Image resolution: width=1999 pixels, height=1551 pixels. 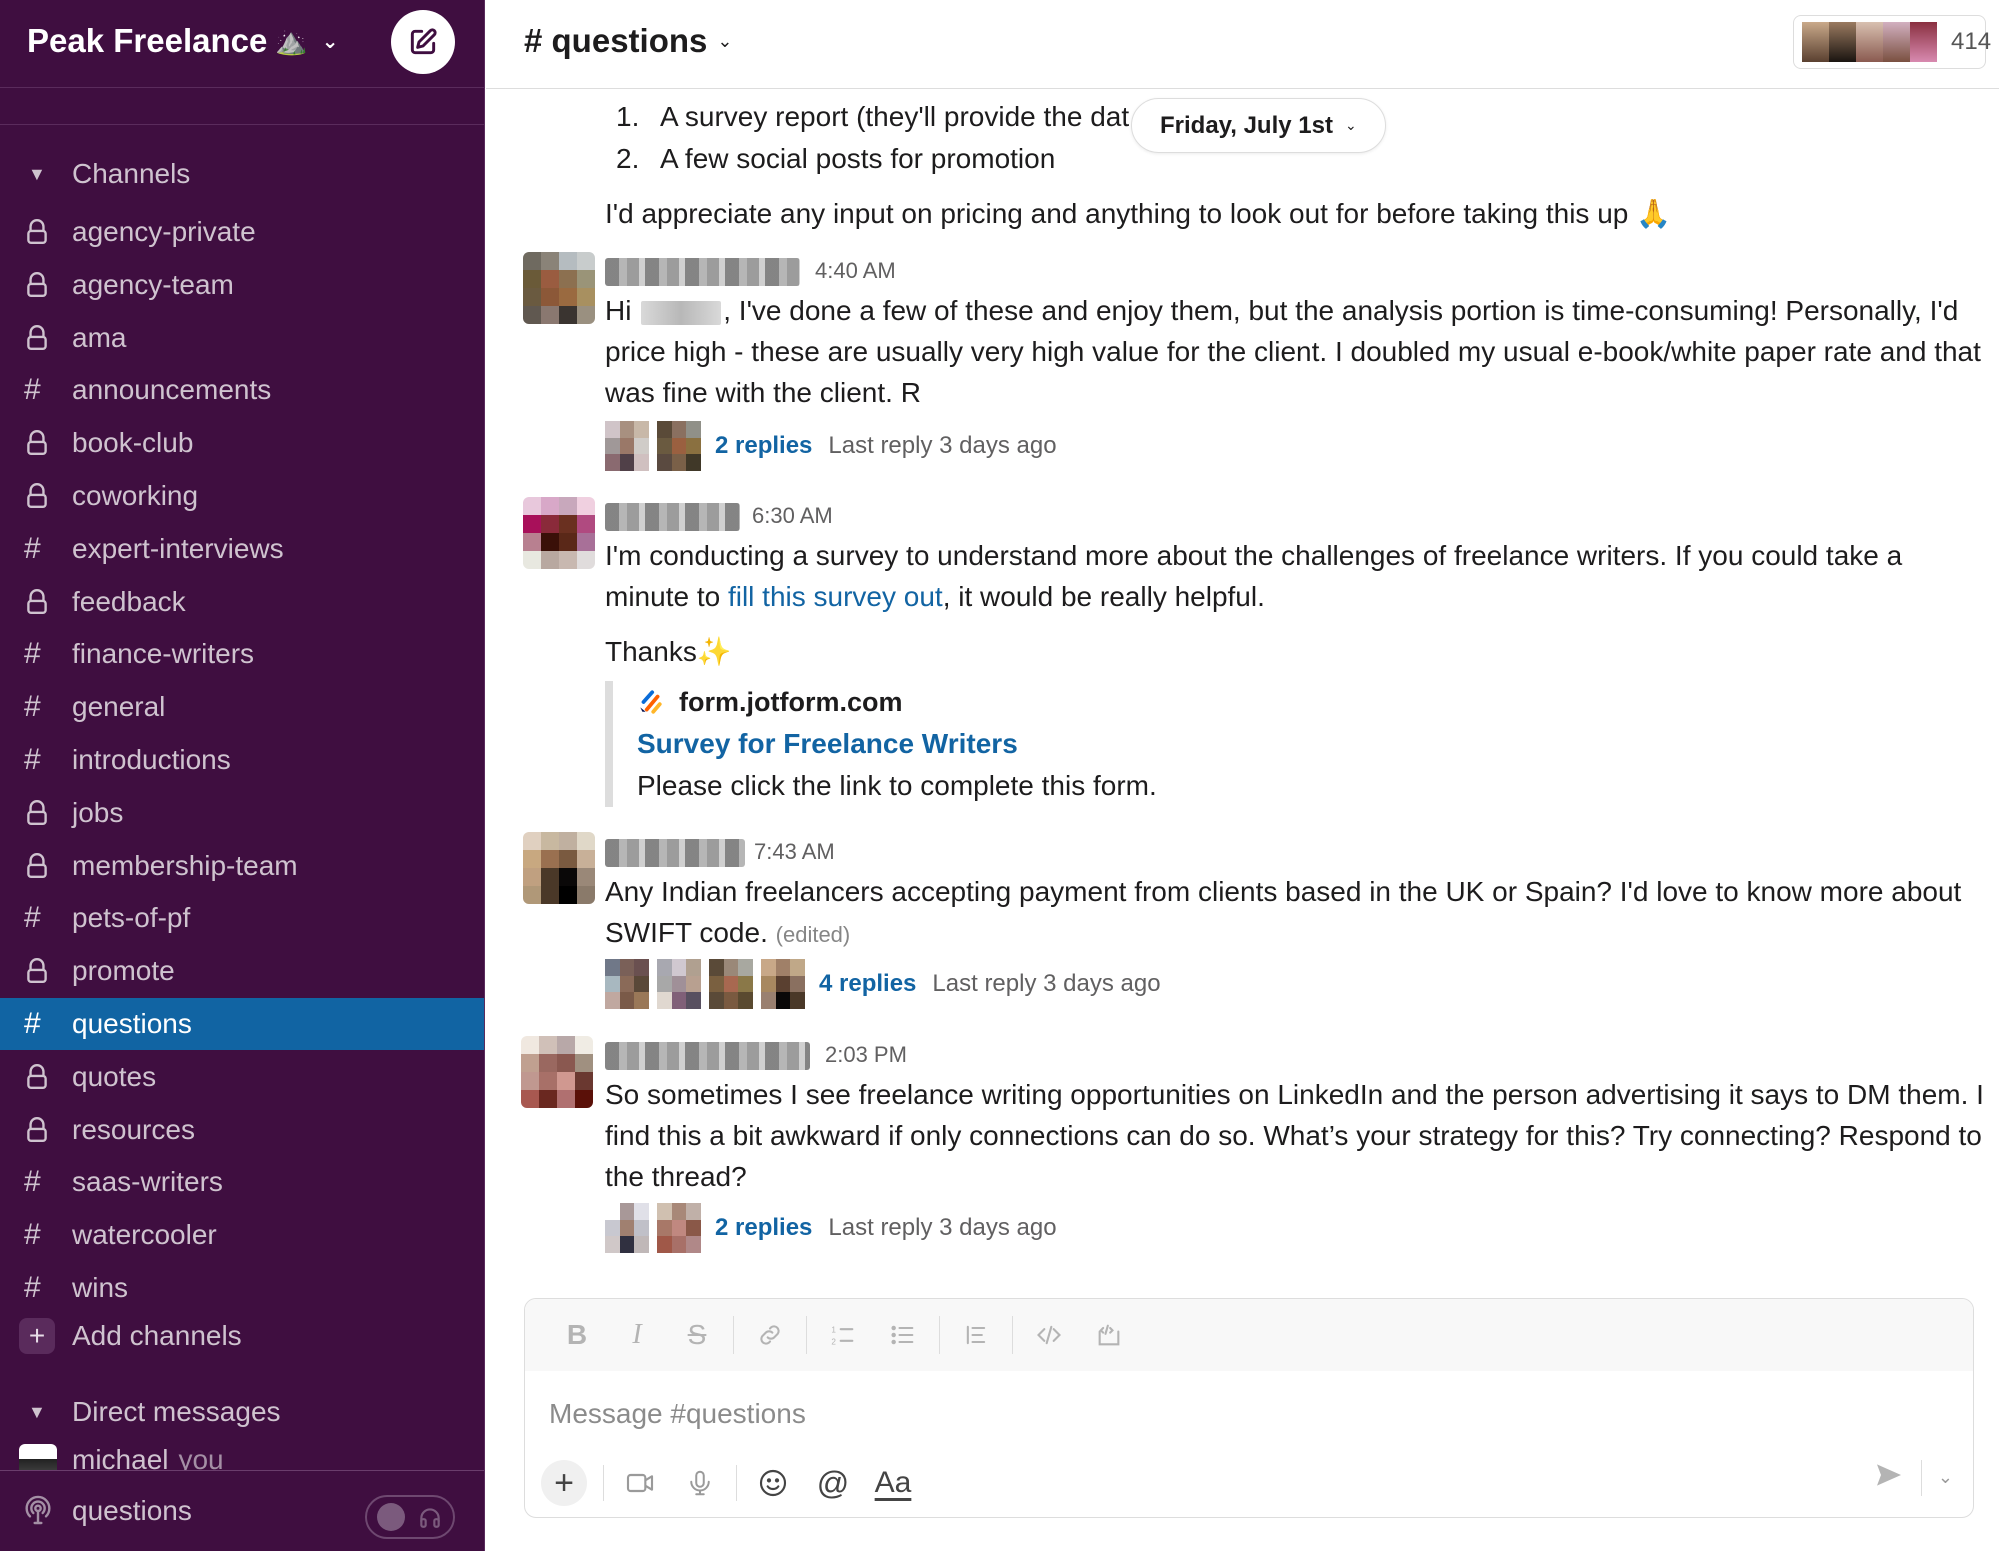 I want to click on sidebar-item-agency-team: agency-team, so click(x=242, y=285).